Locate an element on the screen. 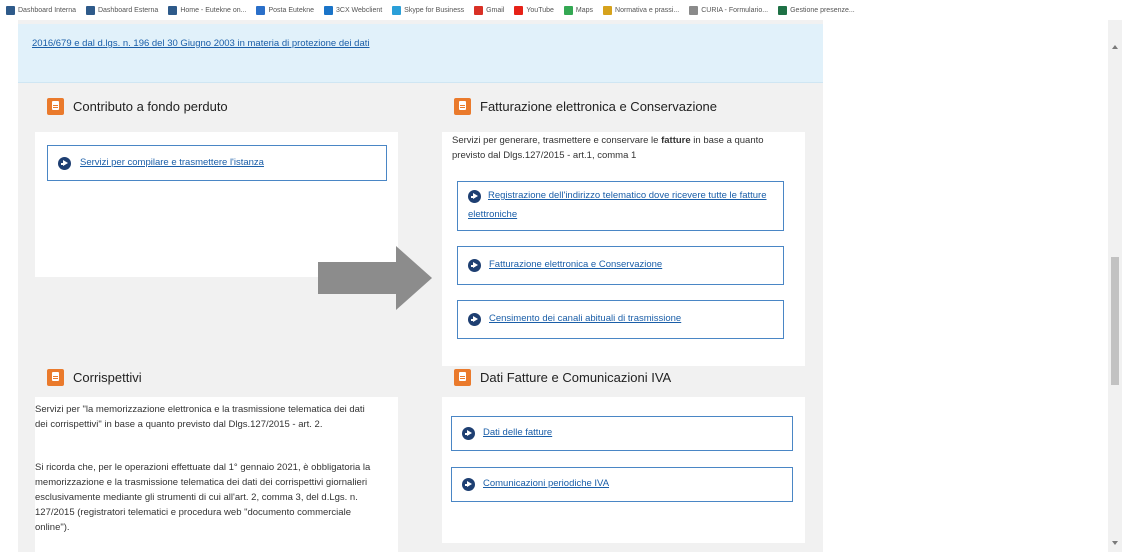 The height and width of the screenshot is (552, 1122). big-arrow-right-icon is located at coordinates (375, 278).